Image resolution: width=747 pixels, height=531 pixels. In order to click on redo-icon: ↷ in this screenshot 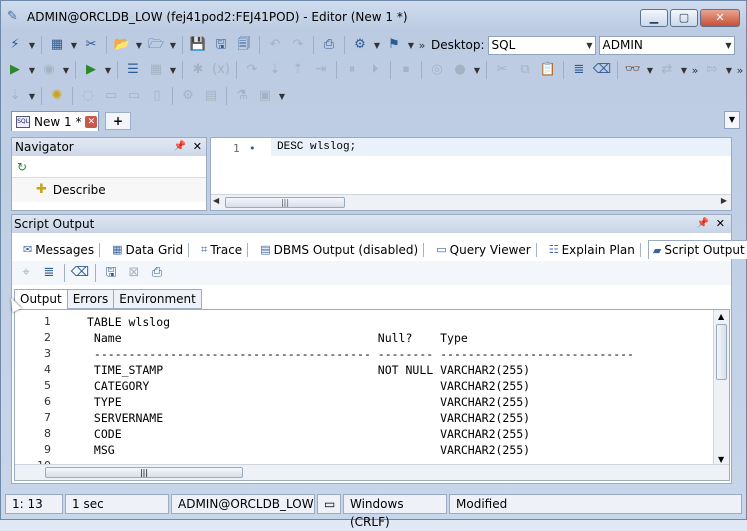, I will do `click(298, 45)`.